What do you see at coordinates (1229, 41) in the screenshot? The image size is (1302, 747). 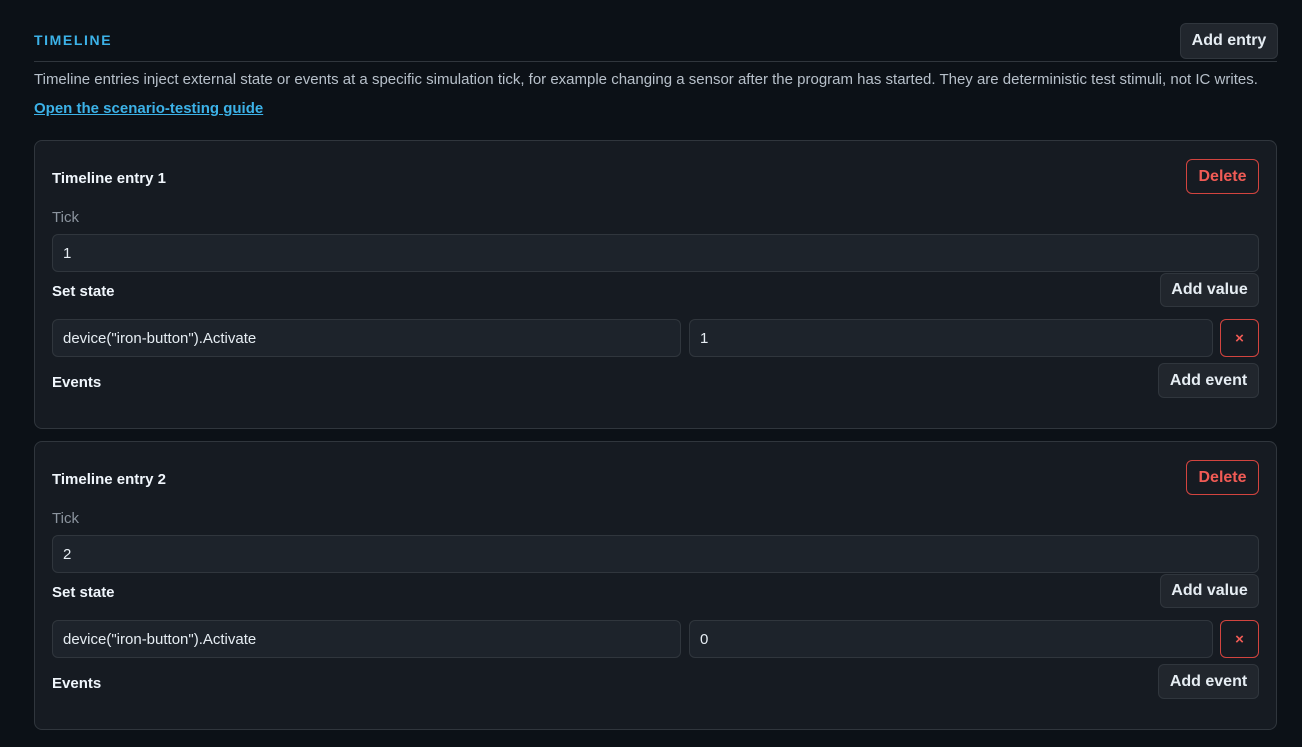 I see `add-entry-button: Add entry` at bounding box center [1229, 41].